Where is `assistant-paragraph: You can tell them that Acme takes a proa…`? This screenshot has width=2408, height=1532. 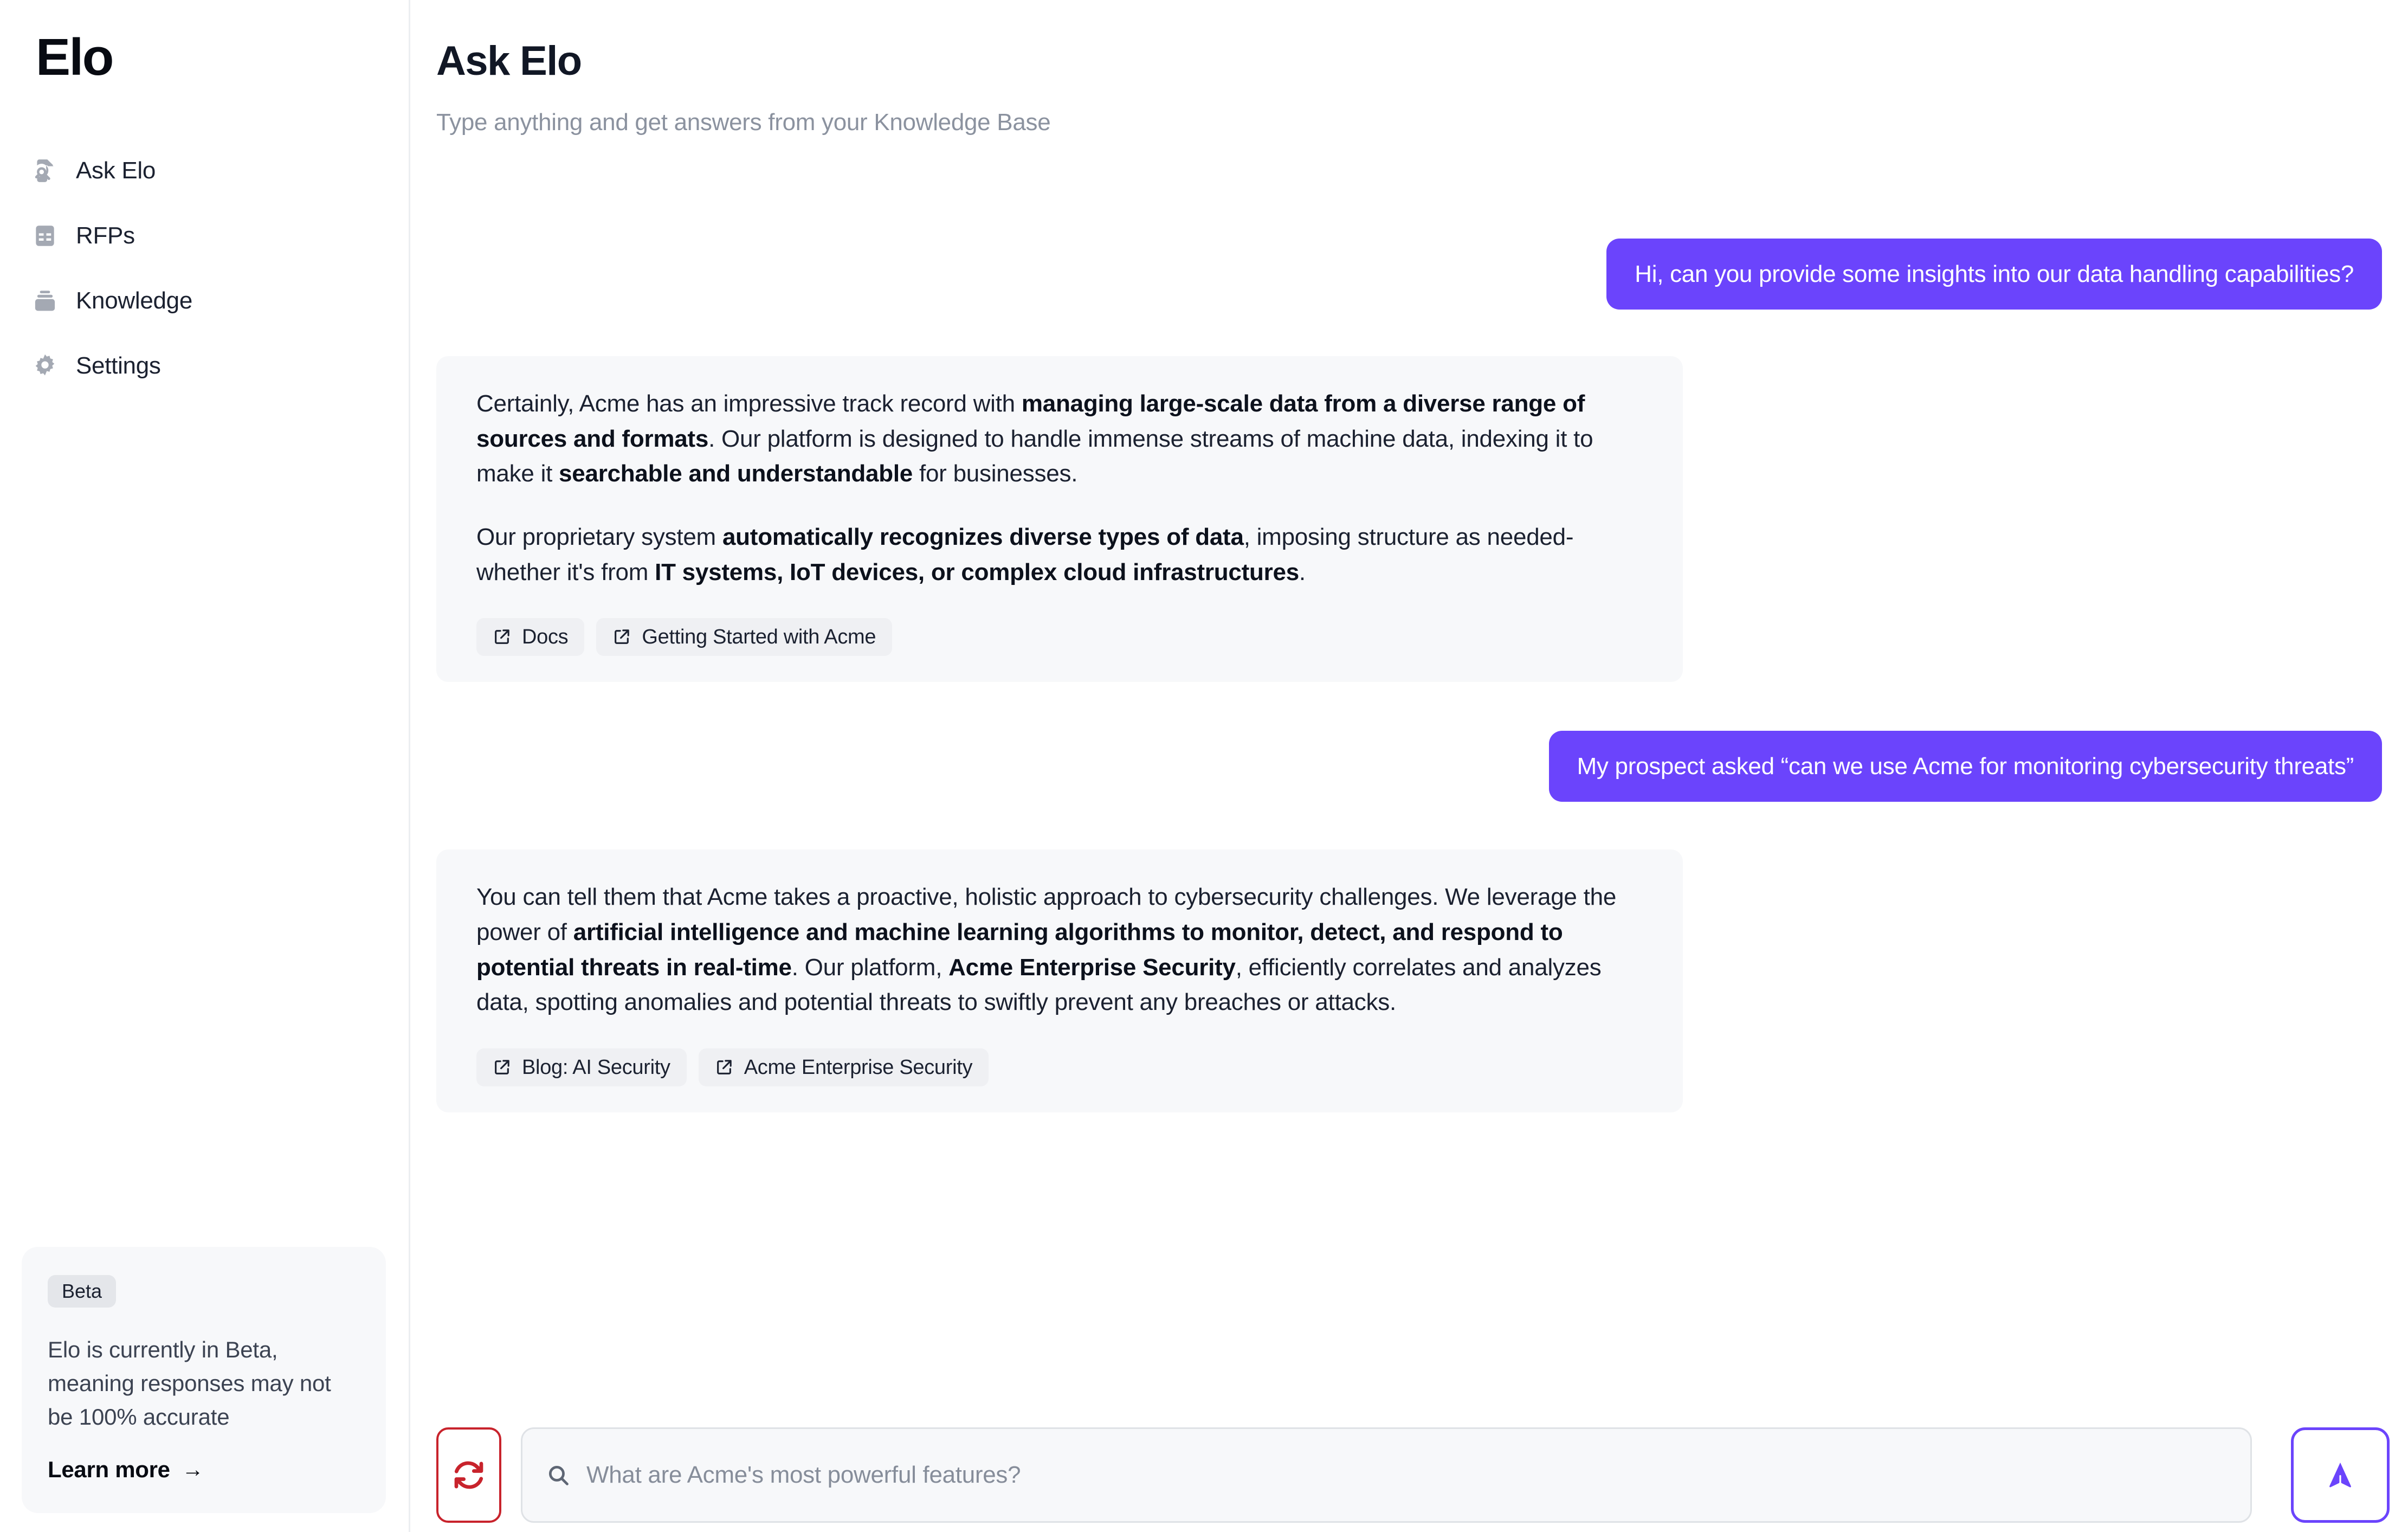
assistant-paragraph: You can tell them that Acme takes a proa… is located at coordinates (1059, 950).